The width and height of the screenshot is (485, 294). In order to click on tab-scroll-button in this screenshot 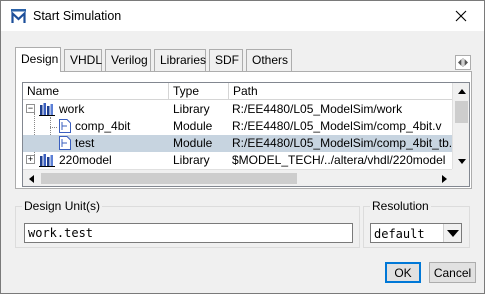, I will do `click(463, 62)`.